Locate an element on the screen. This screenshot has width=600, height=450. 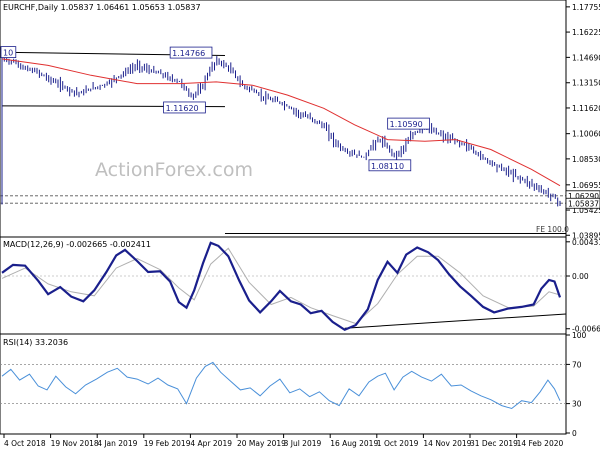
watermark: ActionForex.com is located at coordinates (174, 170).